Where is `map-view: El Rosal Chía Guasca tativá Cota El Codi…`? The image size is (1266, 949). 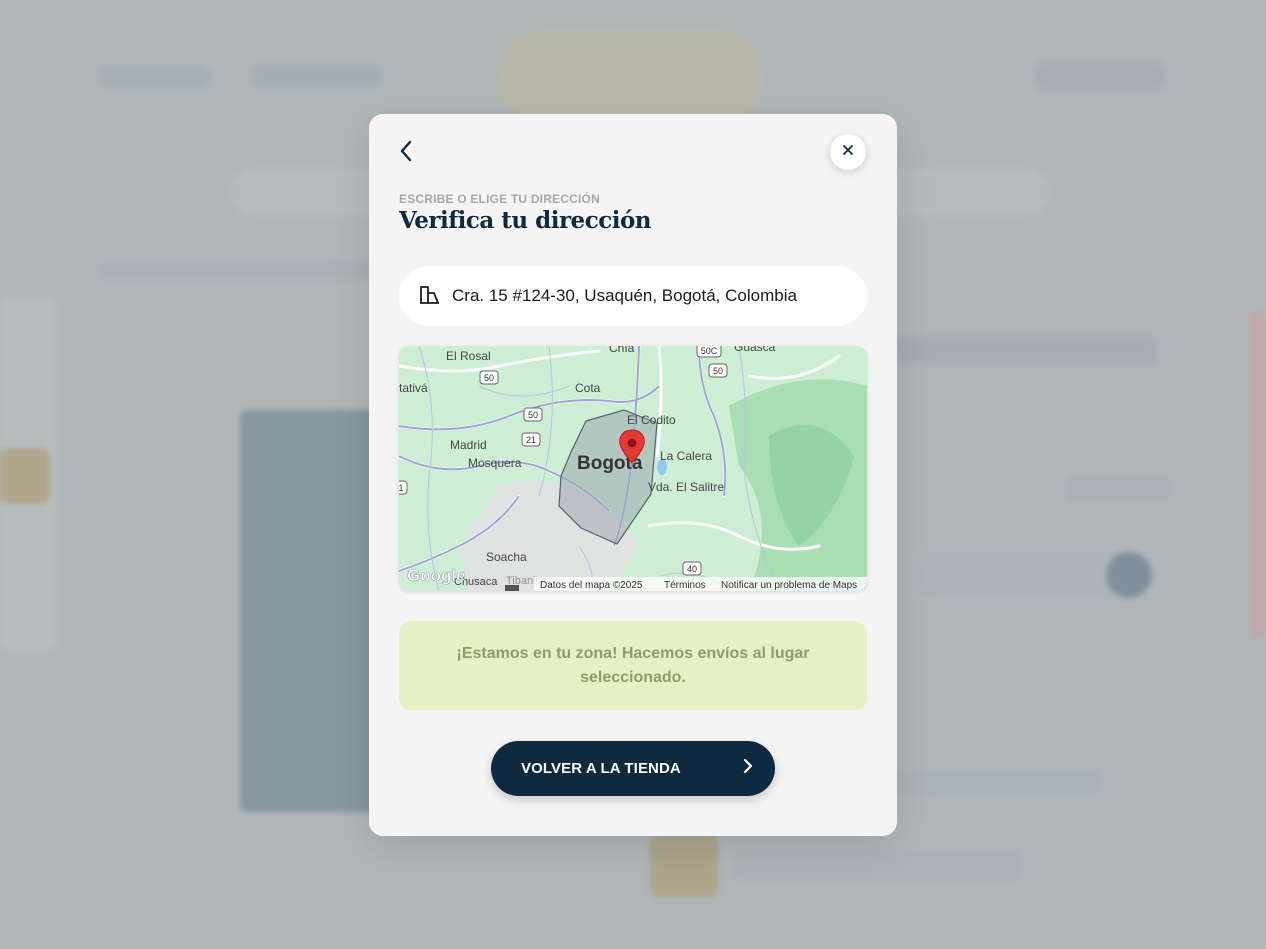
map-view: El Rosal Chía Guasca tativá Cota El Codi… is located at coordinates (633, 468).